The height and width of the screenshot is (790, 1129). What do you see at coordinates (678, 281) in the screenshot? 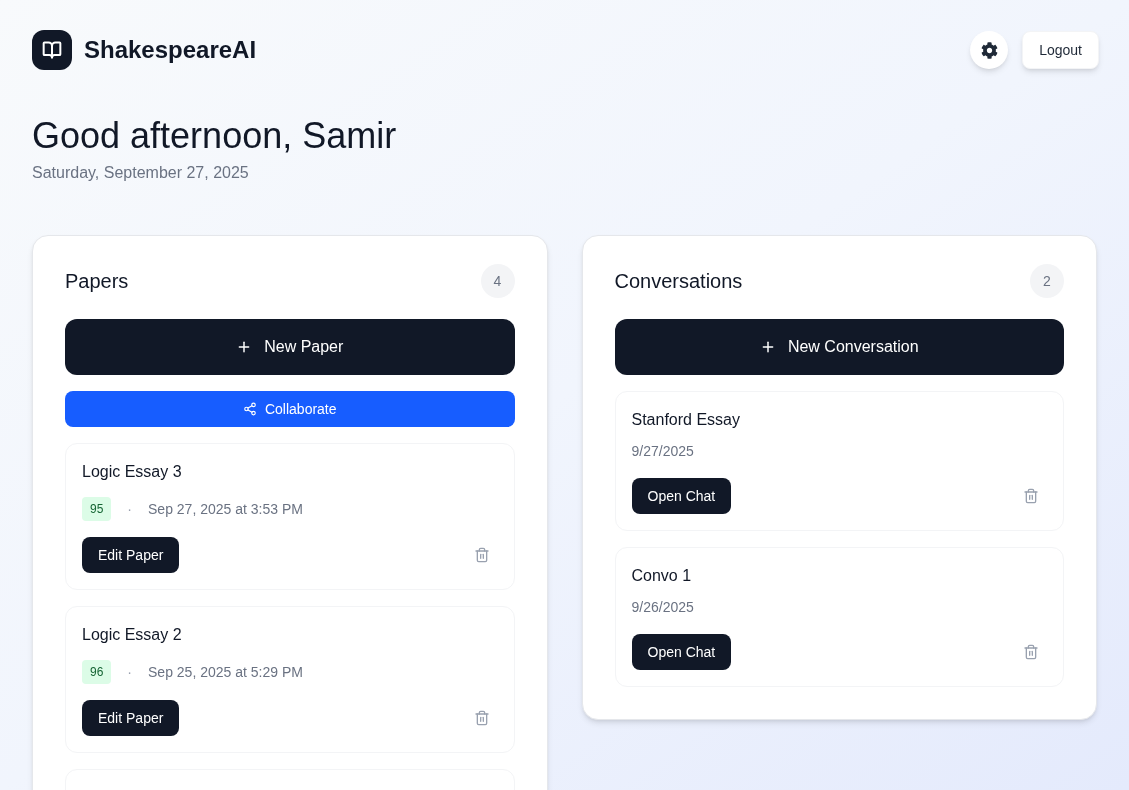
I see `card-title: Conversations` at bounding box center [678, 281].